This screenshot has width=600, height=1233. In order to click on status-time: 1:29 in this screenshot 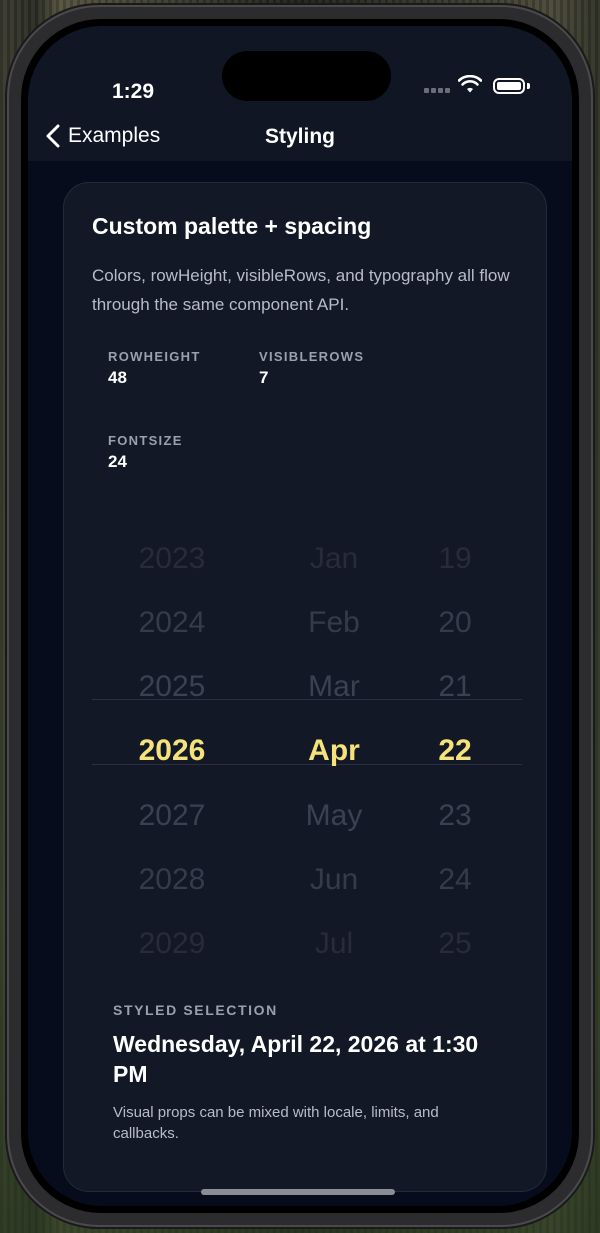, I will do `click(133, 91)`.